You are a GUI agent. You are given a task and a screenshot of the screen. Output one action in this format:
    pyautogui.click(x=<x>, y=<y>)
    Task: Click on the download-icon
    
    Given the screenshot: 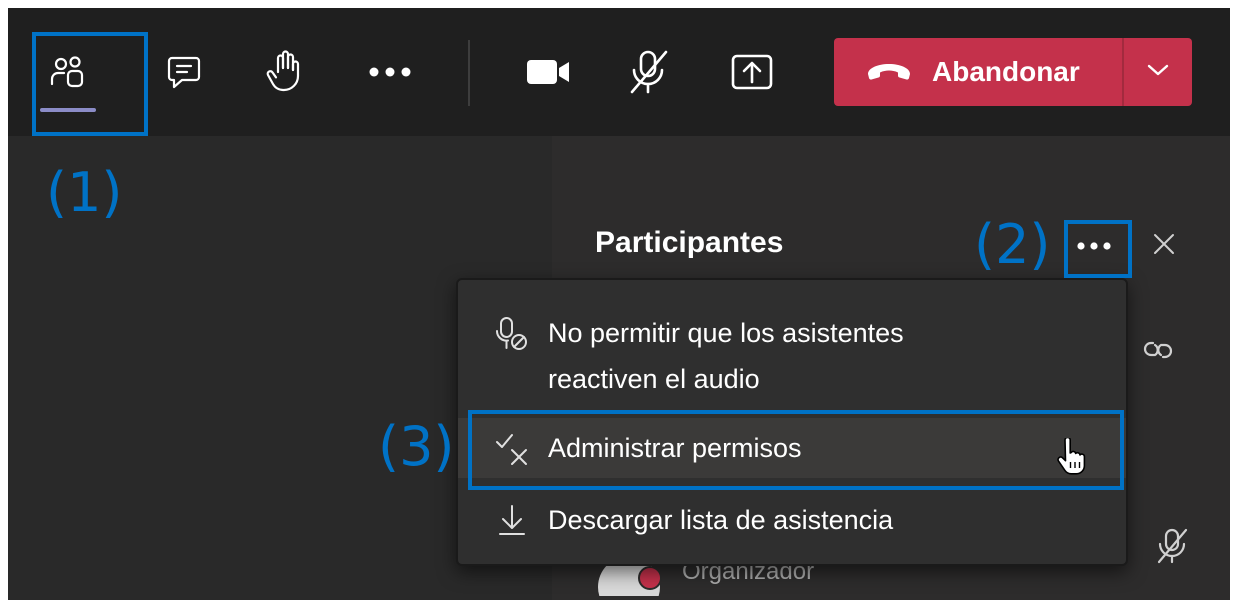 What is the action you would take?
    pyautogui.click(x=512, y=520)
    